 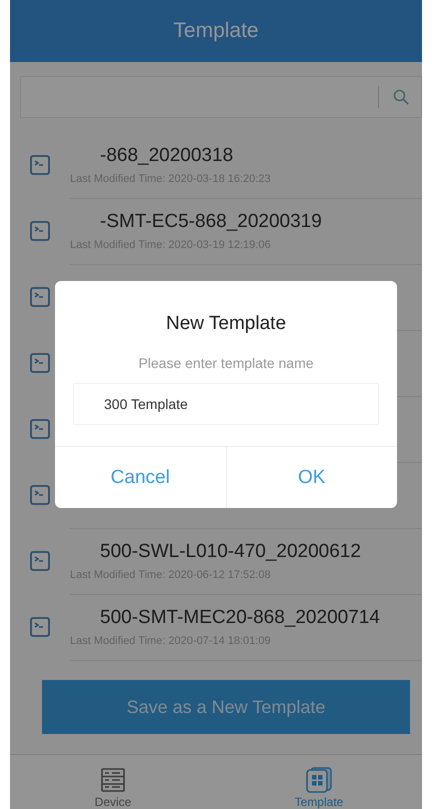 What do you see at coordinates (226, 404) in the screenshot?
I see `name-input-field: 300 Template` at bounding box center [226, 404].